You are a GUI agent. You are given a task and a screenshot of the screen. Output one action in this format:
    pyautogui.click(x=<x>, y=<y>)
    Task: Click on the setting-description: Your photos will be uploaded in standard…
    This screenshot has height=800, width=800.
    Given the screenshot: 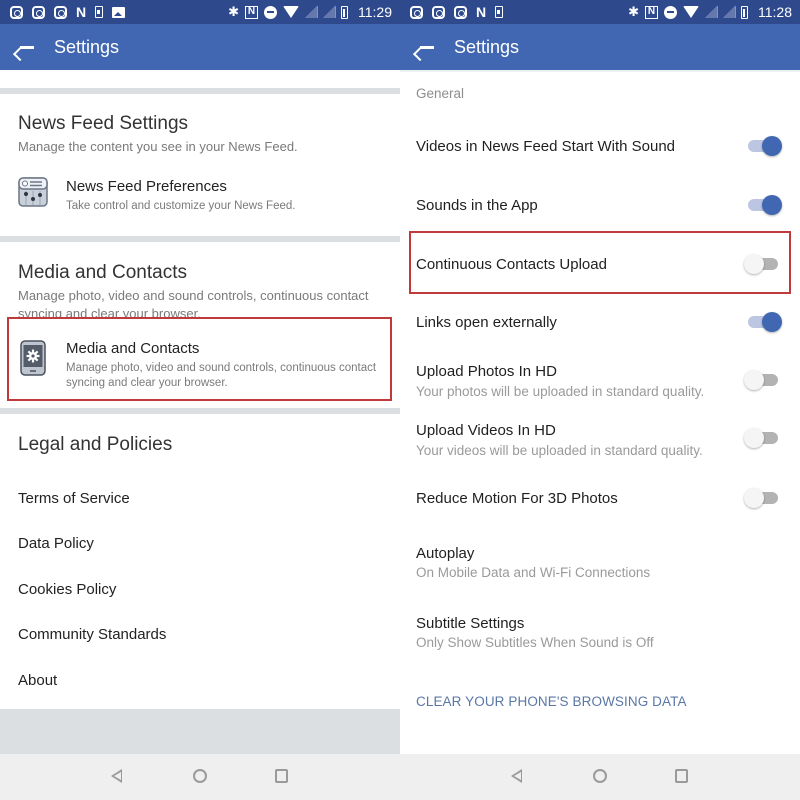 What is the action you would take?
    pyautogui.click(x=560, y=391)
    